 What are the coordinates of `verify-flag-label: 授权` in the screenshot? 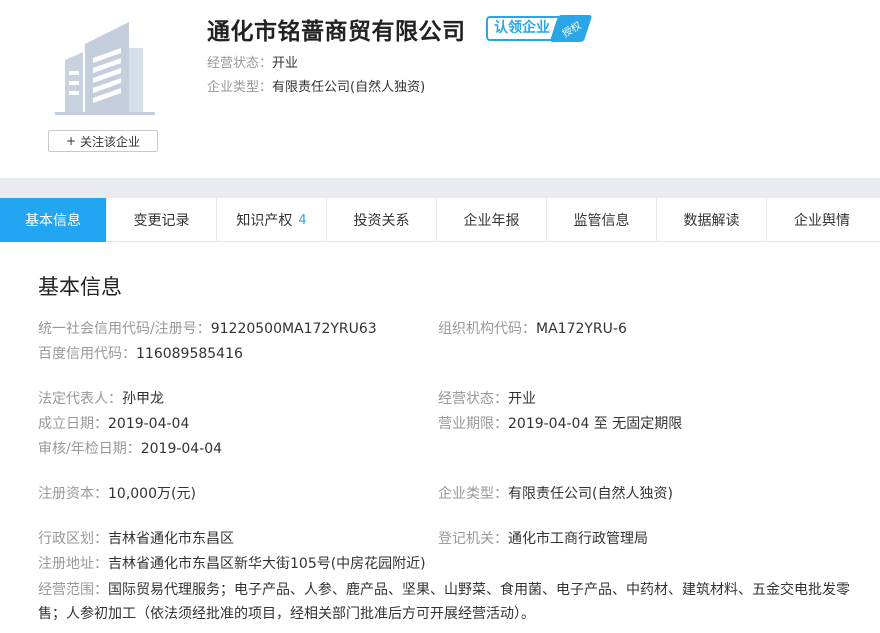 It's located at (572, 30).